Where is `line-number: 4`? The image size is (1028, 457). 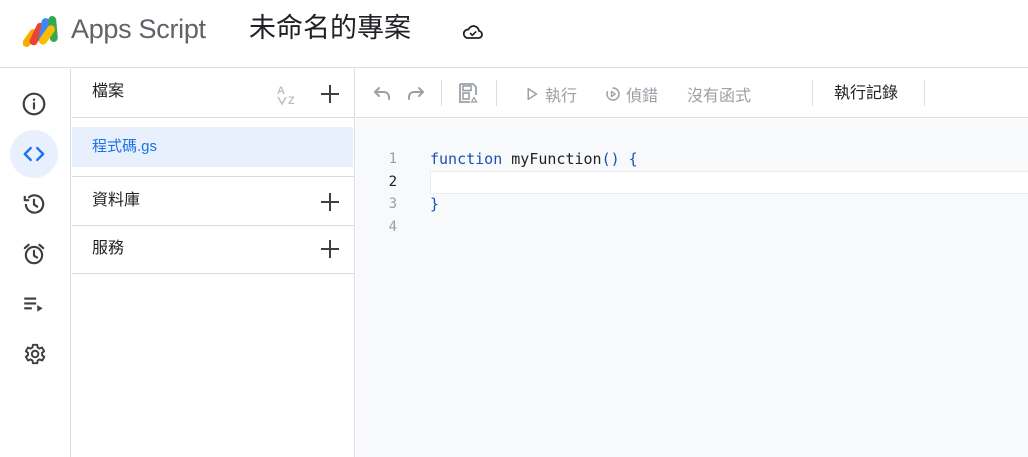
line-number: 4 is located at coordinates (392, 227).